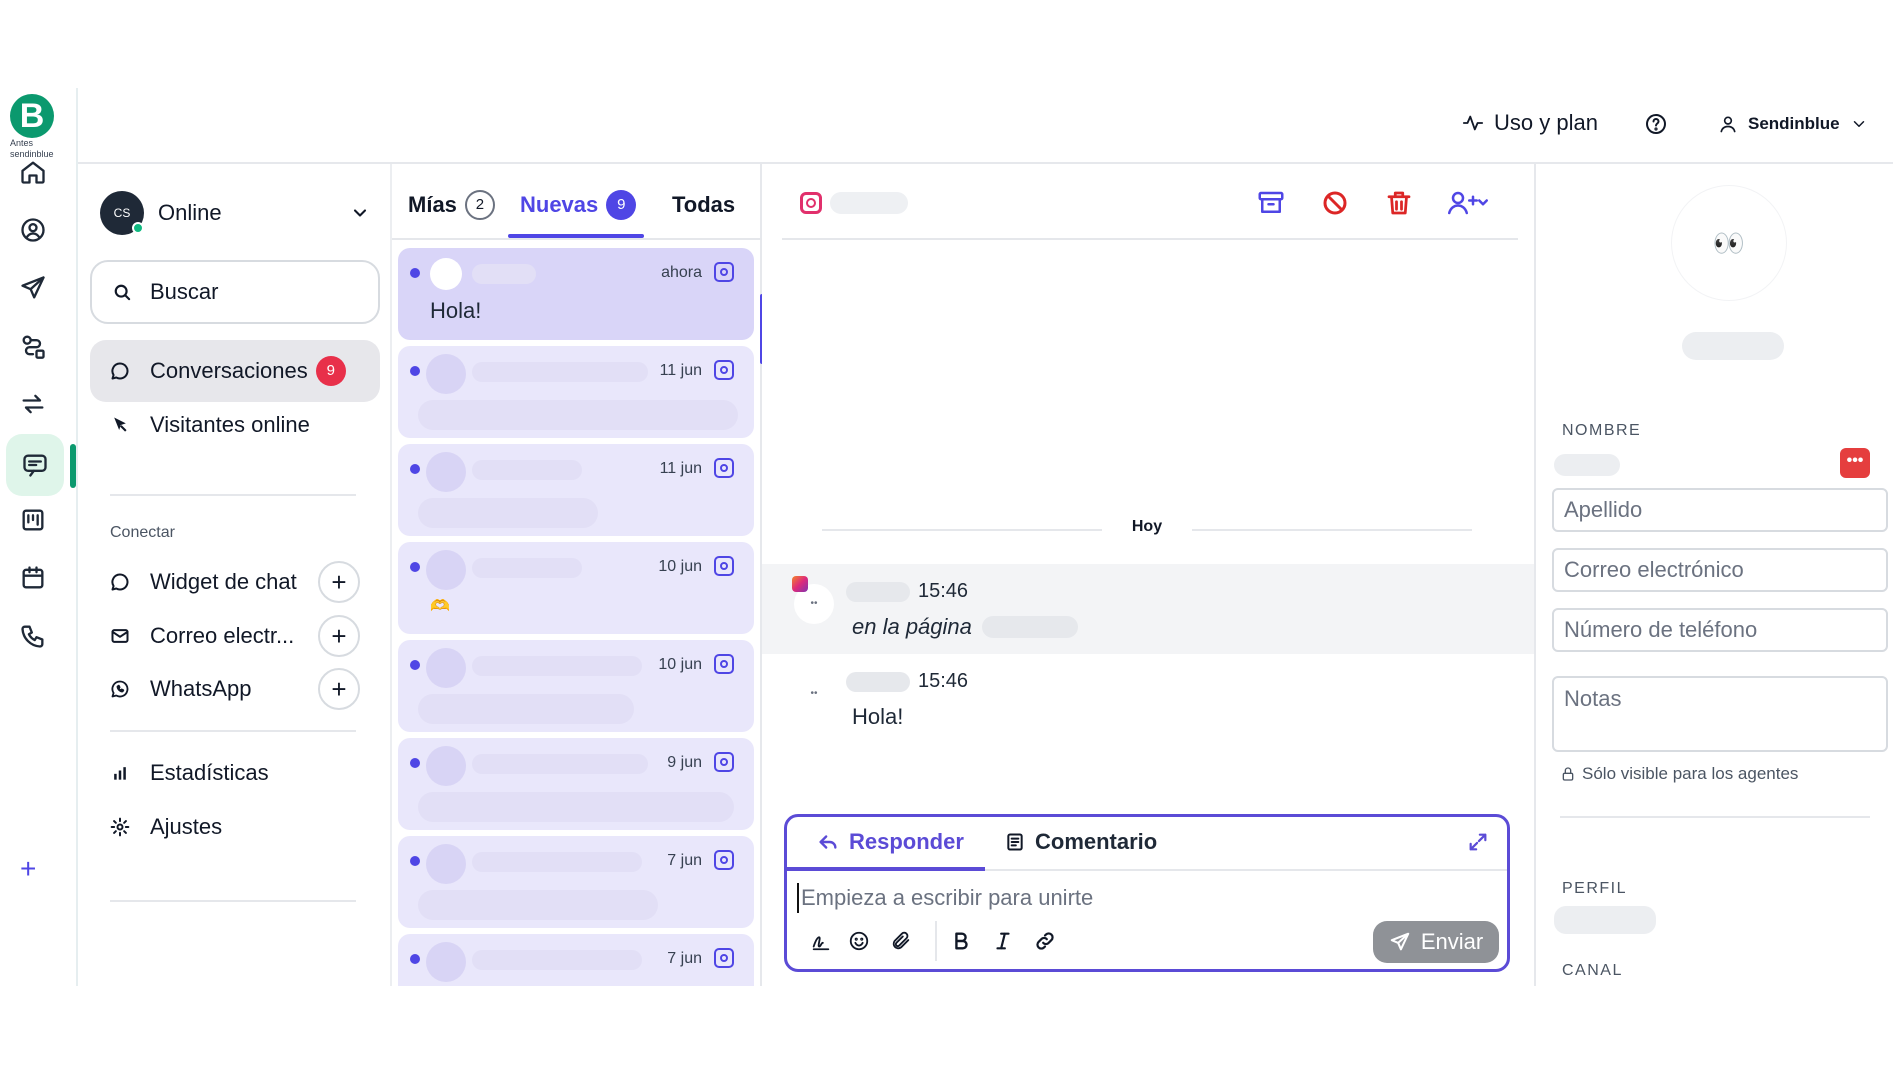 This screenshot has width=1893, height=1066. What do you see at coordinates (235, 292) in the screenshot?
I see `search-button: Buscar` at bounding box center [235, 292].